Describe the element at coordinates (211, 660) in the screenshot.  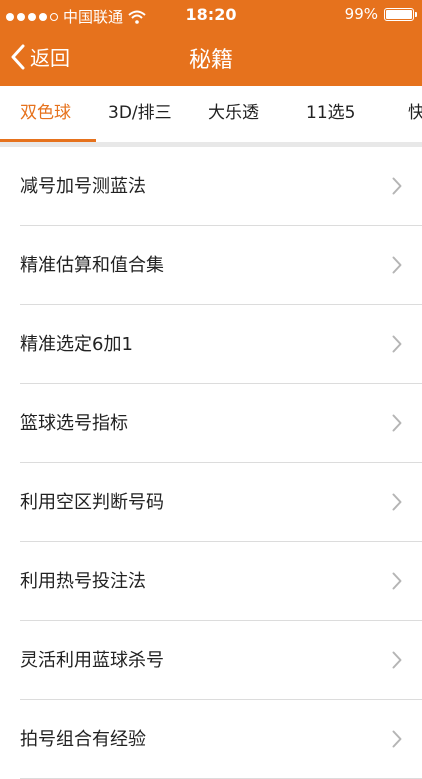
I see `list-item: 灵活利用蓝球杀号` at that location.